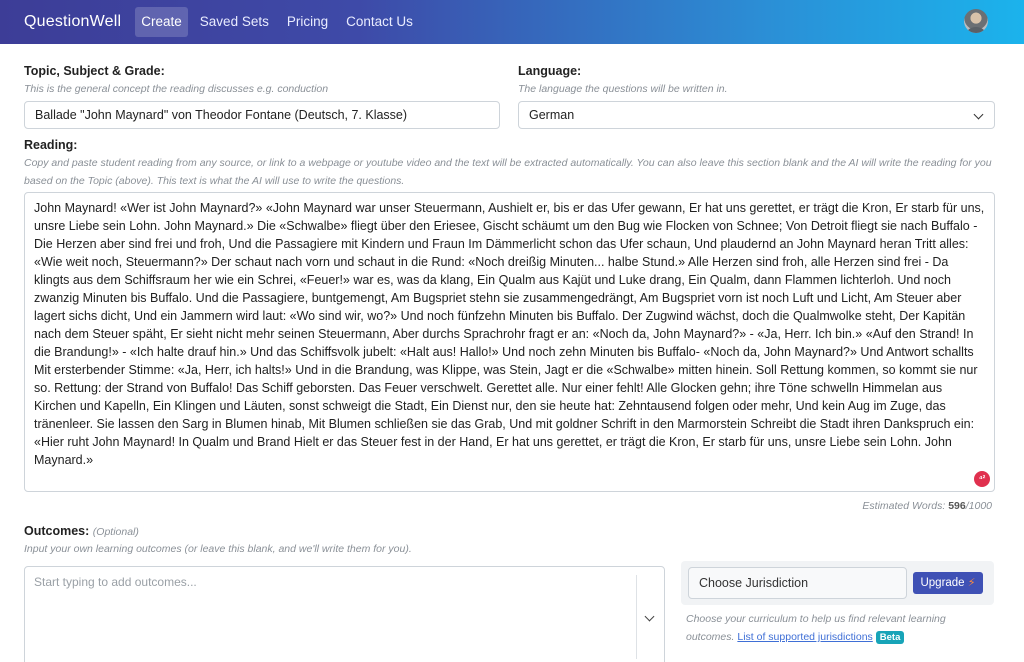  What do you see at coordinates (904, 506) in the screenshot?
I see `estimated-words-label: Estimated Words:` at bounding box center [904, 506].